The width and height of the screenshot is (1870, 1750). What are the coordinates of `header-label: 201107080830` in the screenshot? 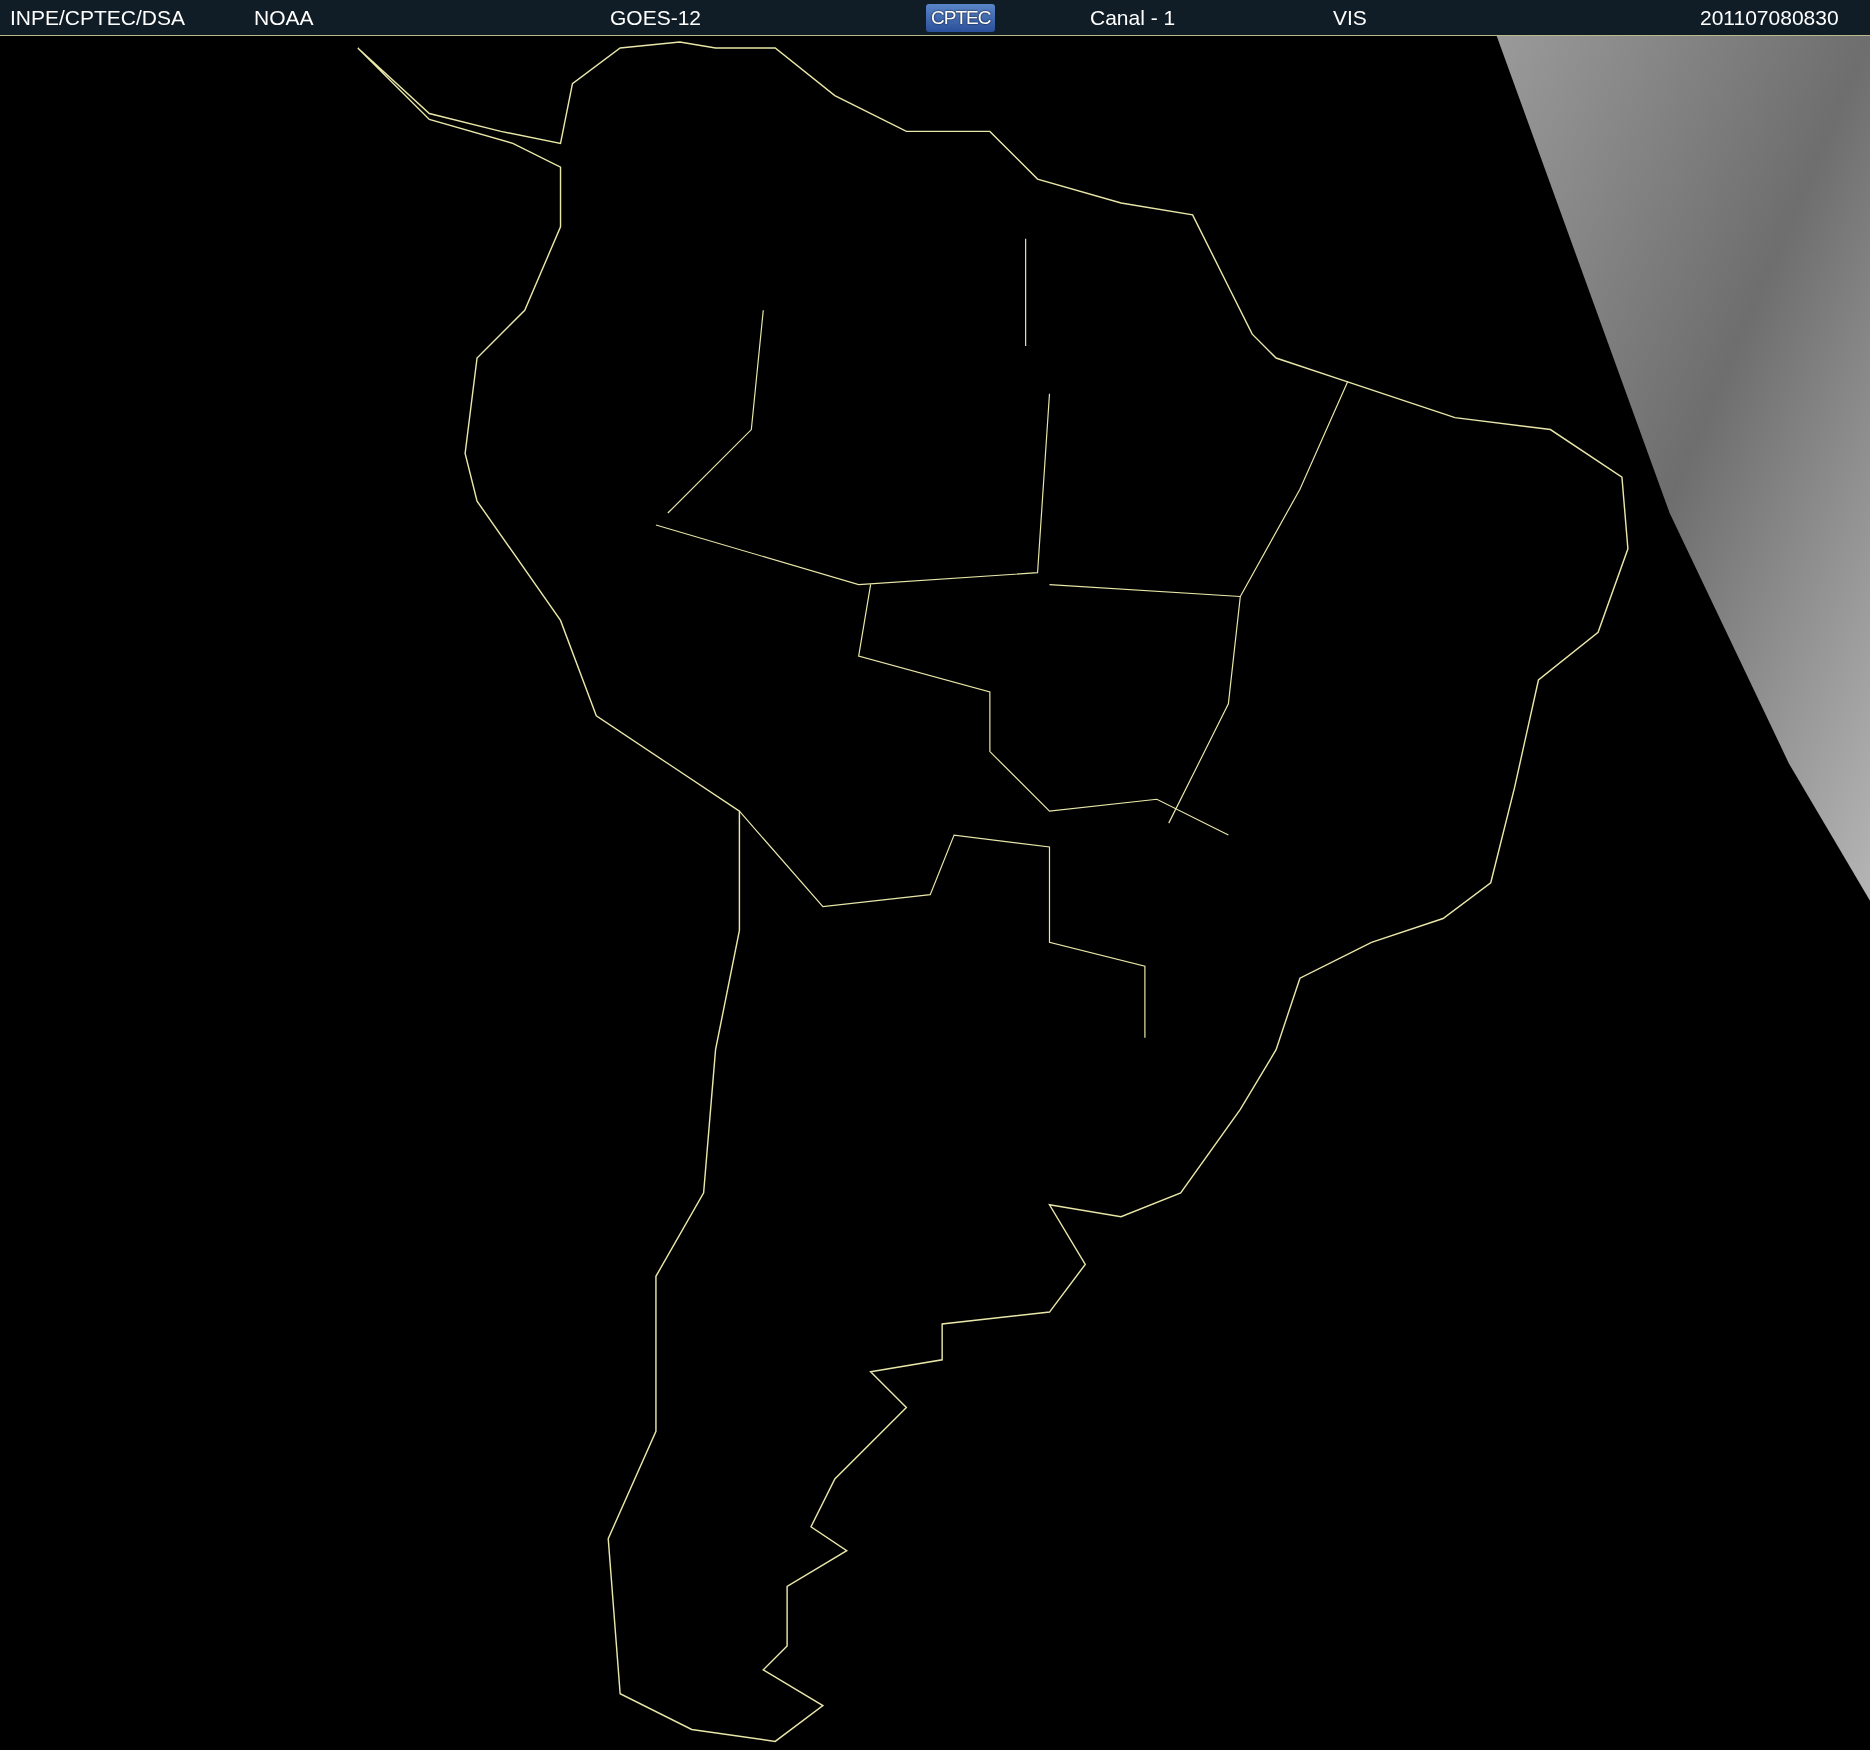 It's located at (1769, 17).